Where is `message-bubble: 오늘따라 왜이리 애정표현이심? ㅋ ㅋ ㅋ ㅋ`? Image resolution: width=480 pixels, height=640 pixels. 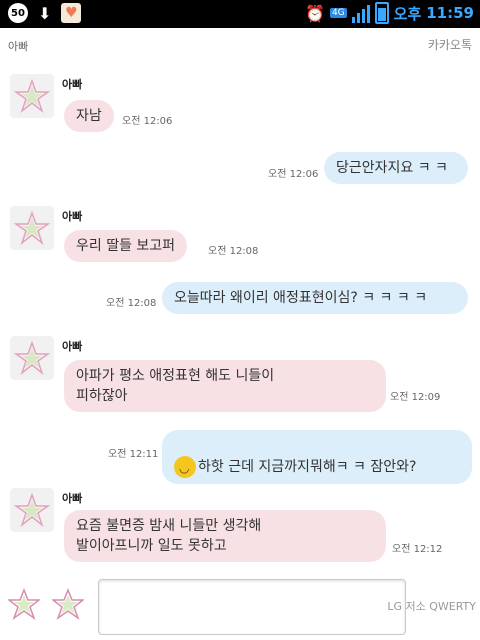 message-bubble: 오늘따라 왜이리 애정표현이심? ㅋ ㅋ ㅋ ㅋ is located at coordinates (315, 298).